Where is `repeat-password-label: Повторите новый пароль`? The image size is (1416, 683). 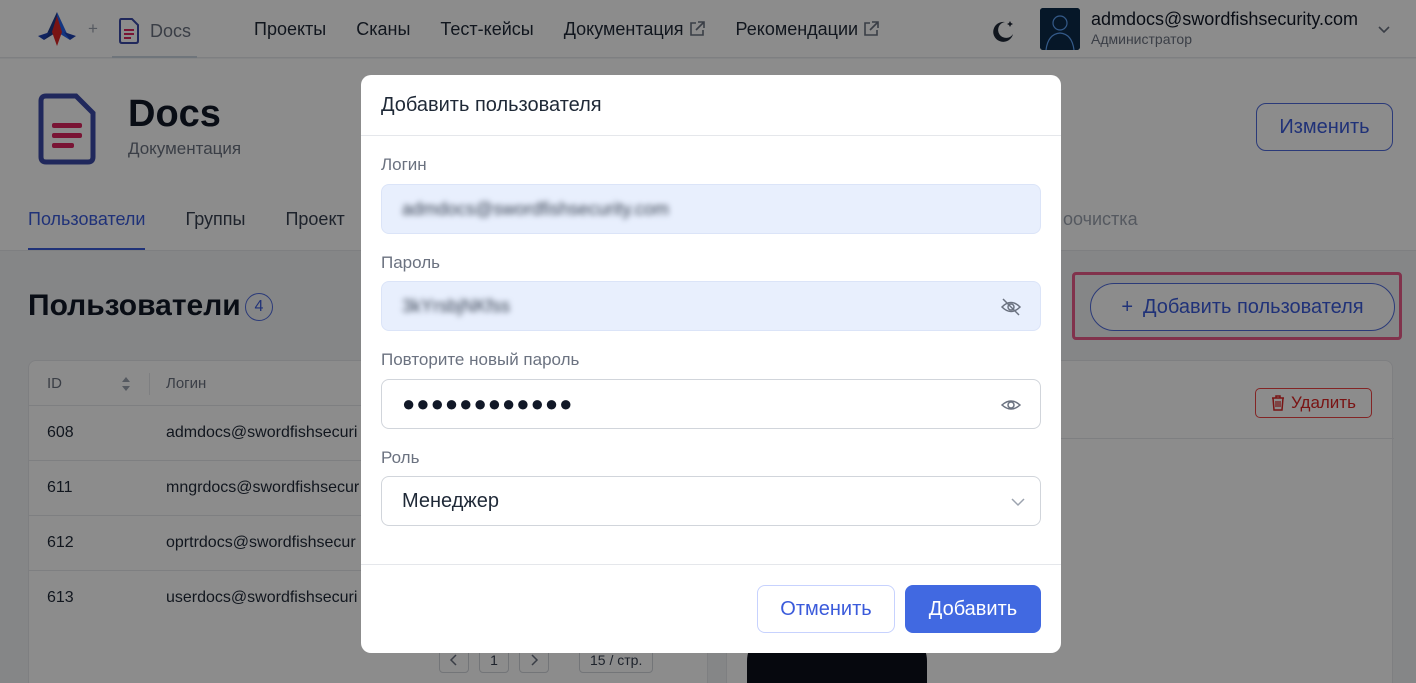
repeat-password-label: Повторите новый пароль is located at coordinates (480, 359).